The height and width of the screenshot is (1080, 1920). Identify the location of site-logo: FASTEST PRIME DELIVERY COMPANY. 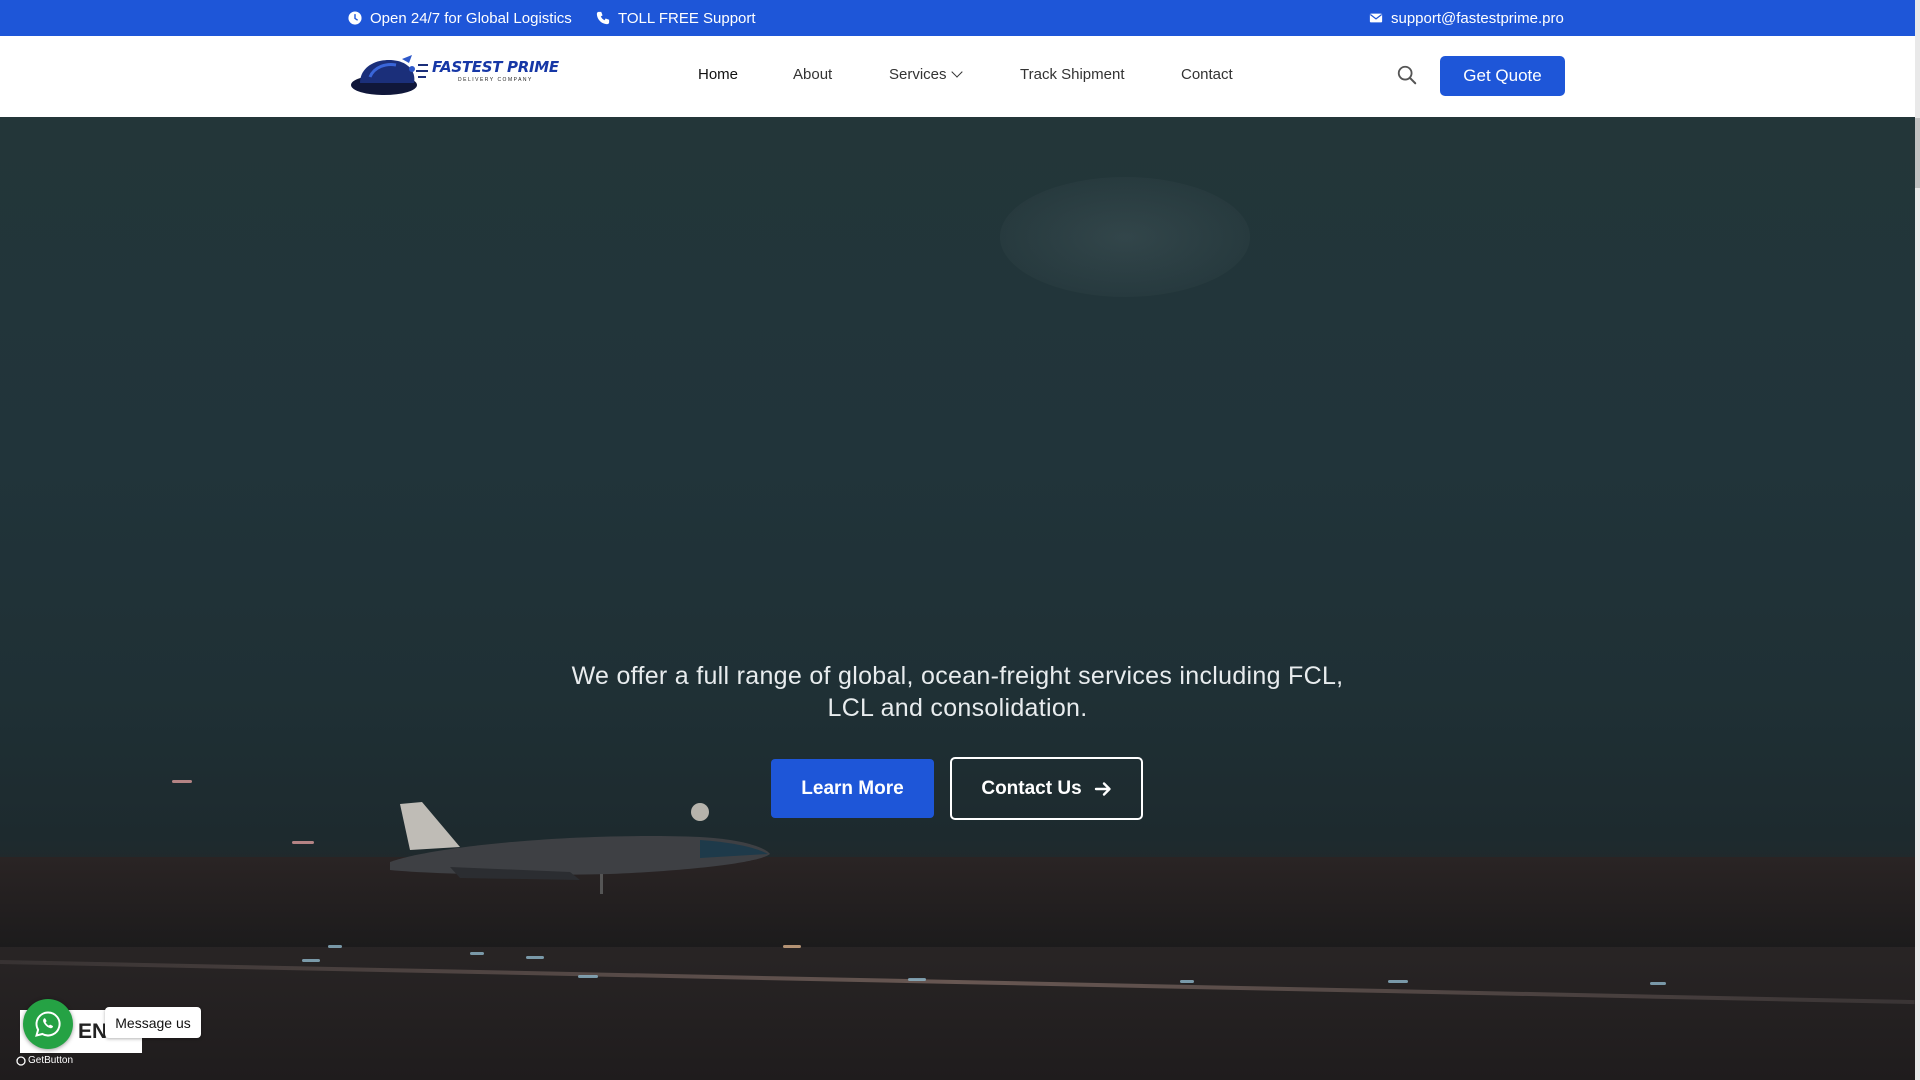
(454, 75).